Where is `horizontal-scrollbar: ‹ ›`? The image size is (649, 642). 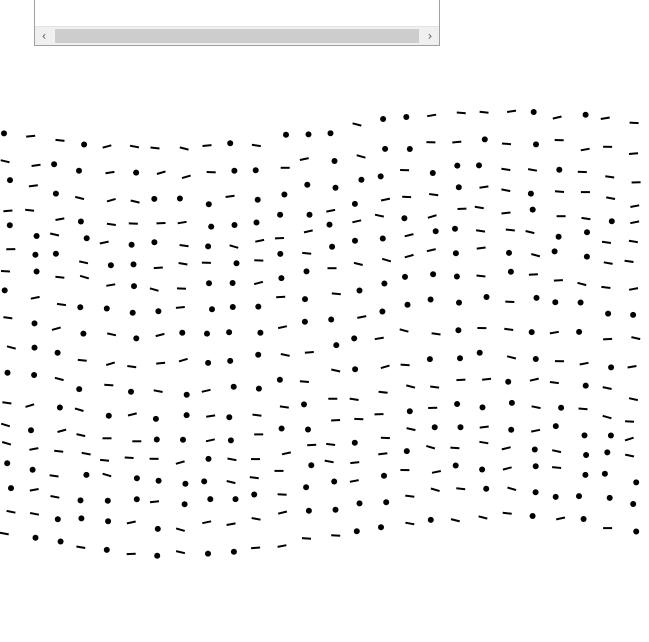
horizontal-scrollbar: ‹ › is located at coordinates (237, 35).